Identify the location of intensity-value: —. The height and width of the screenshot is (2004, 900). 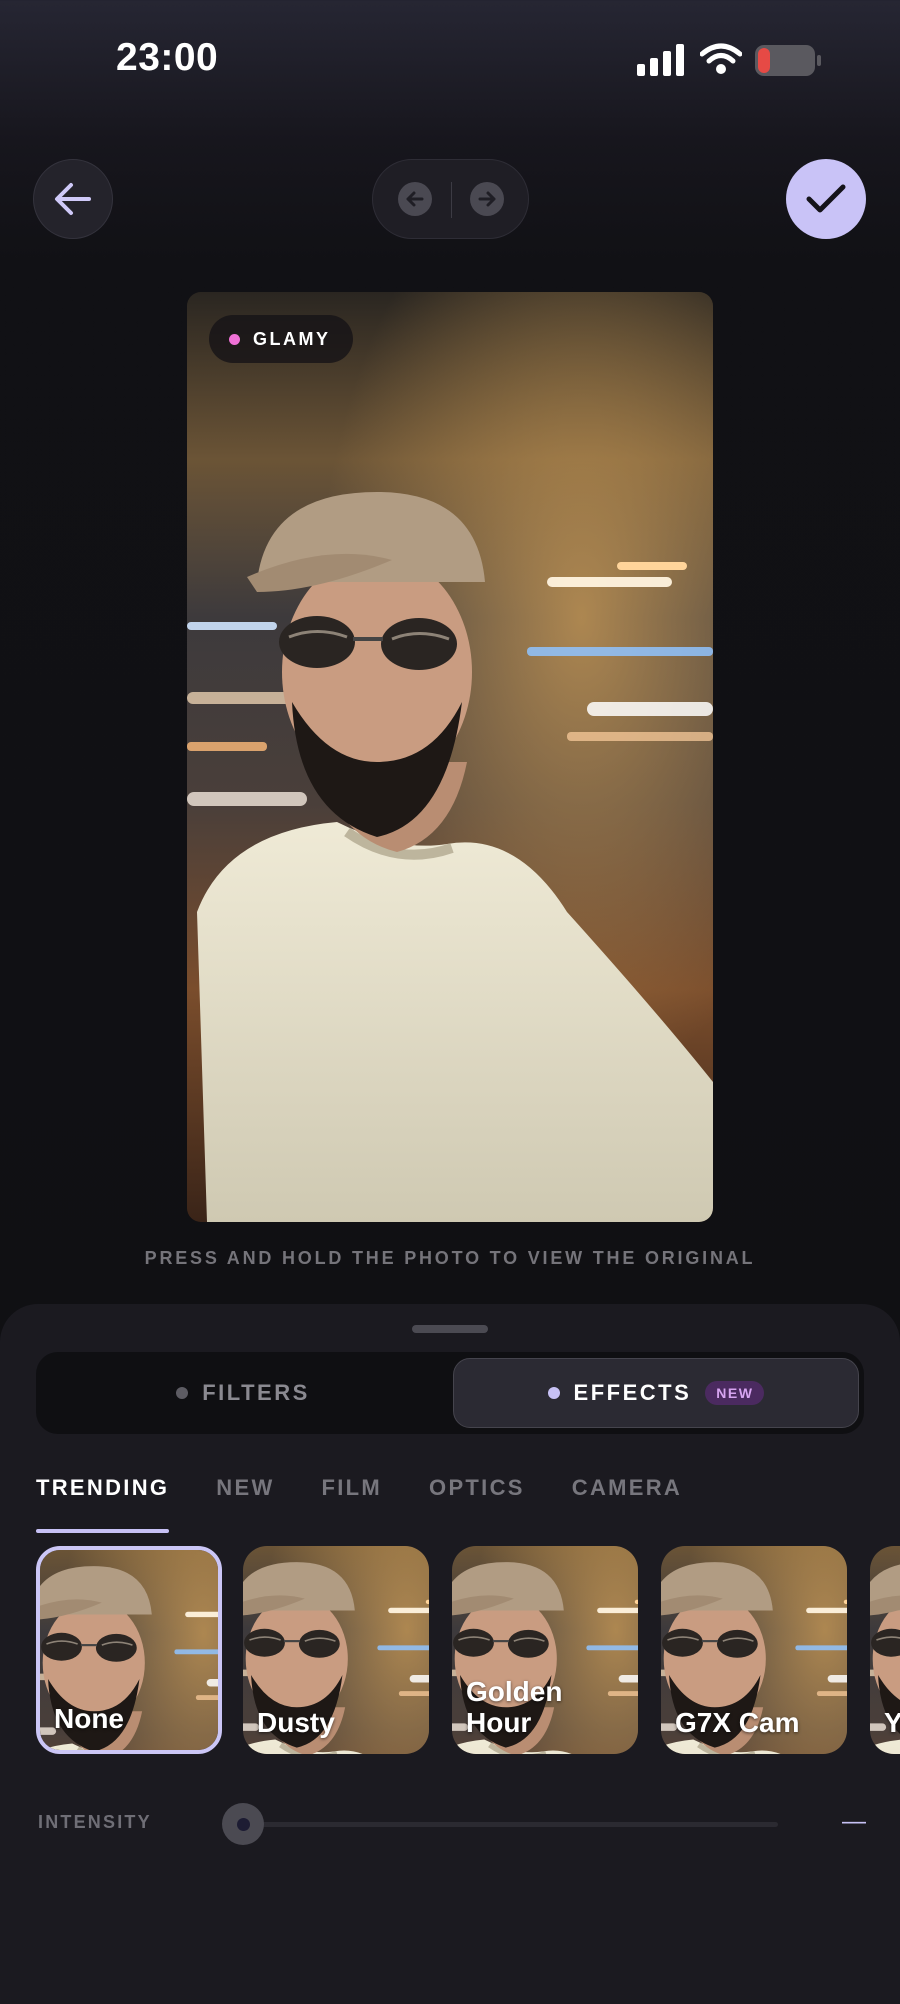
(854, 1821).